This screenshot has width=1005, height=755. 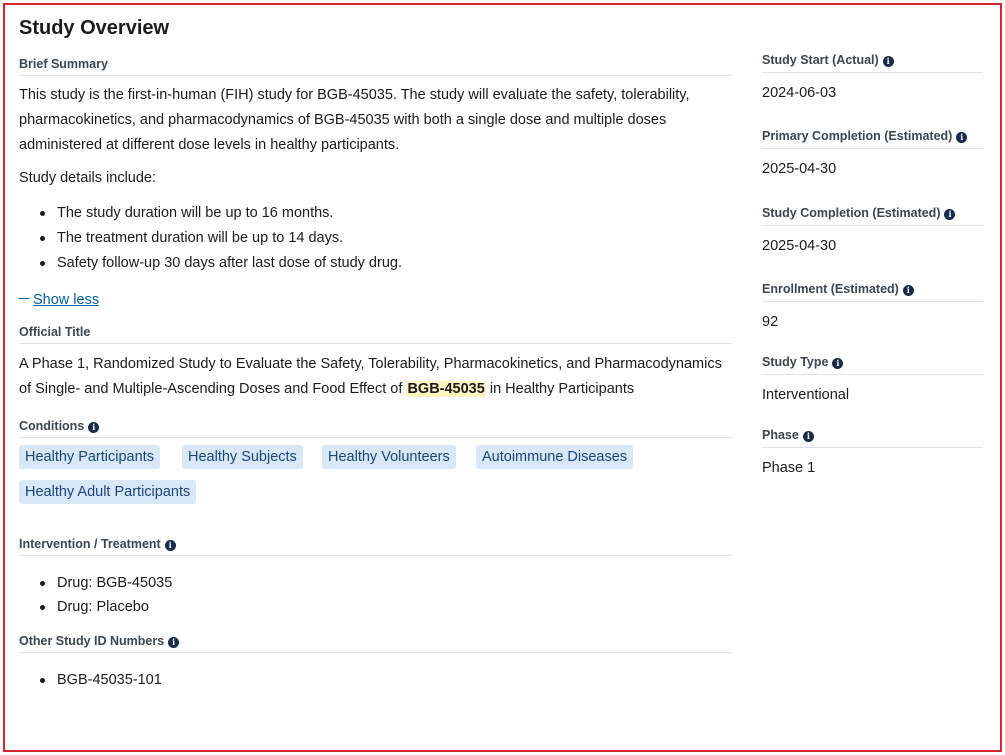 I want to click on conditions-label: Conditions i, so click(x=375, y=428).